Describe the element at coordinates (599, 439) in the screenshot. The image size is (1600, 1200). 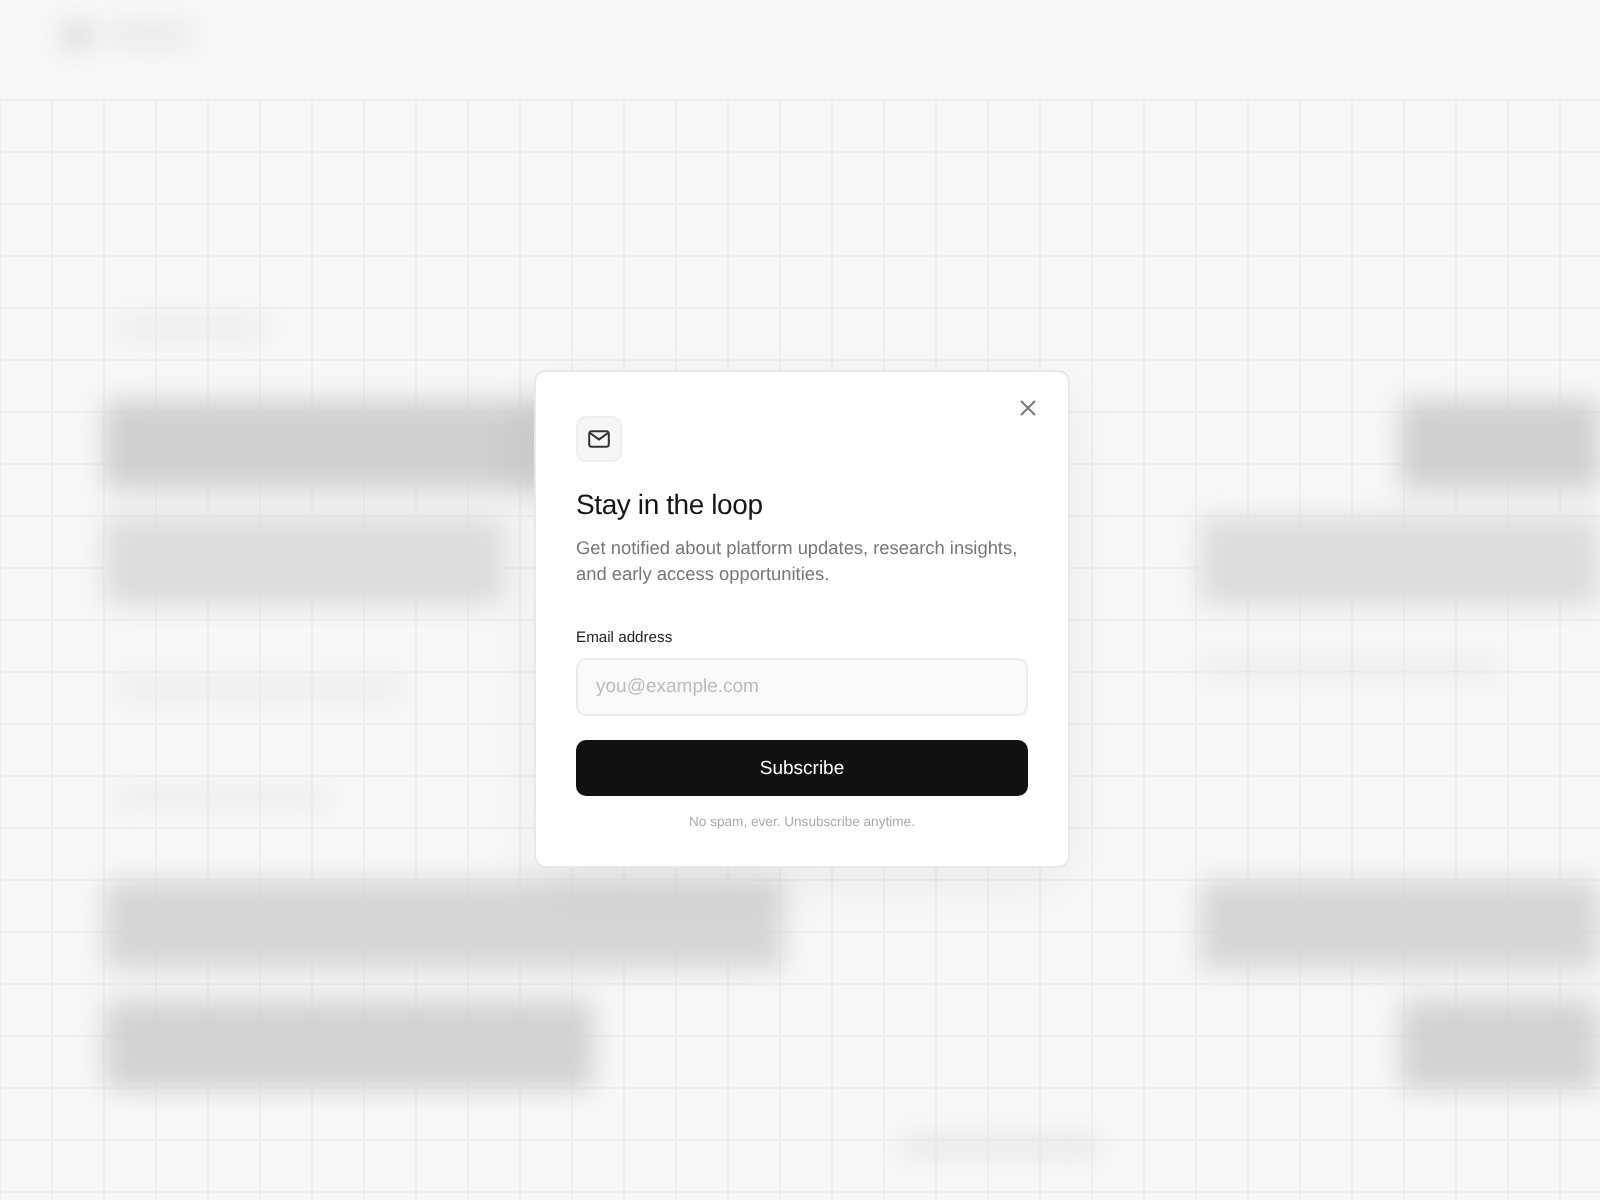
I see `mail-icon` at that location.